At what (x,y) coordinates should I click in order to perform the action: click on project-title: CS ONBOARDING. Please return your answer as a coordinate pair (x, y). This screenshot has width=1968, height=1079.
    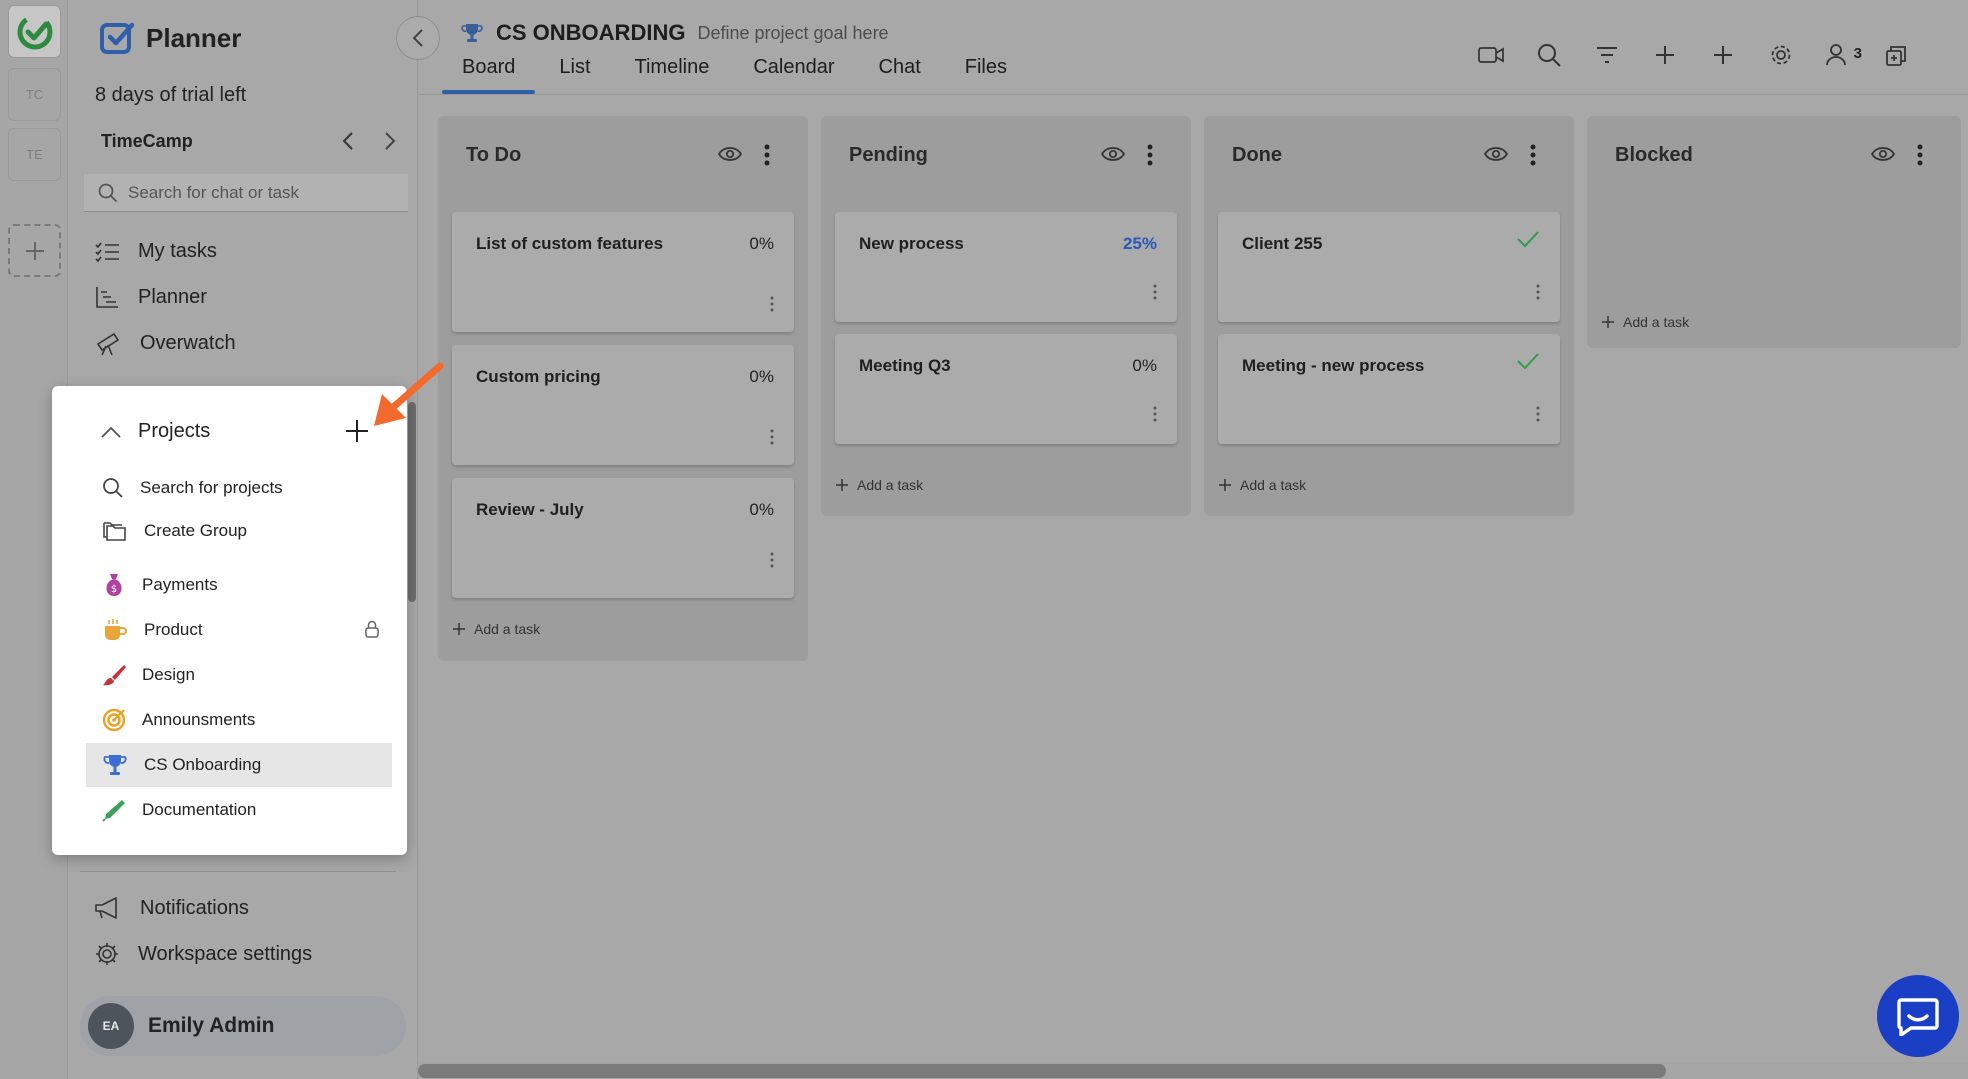
    Looking at the image, I should click on (590, 33).